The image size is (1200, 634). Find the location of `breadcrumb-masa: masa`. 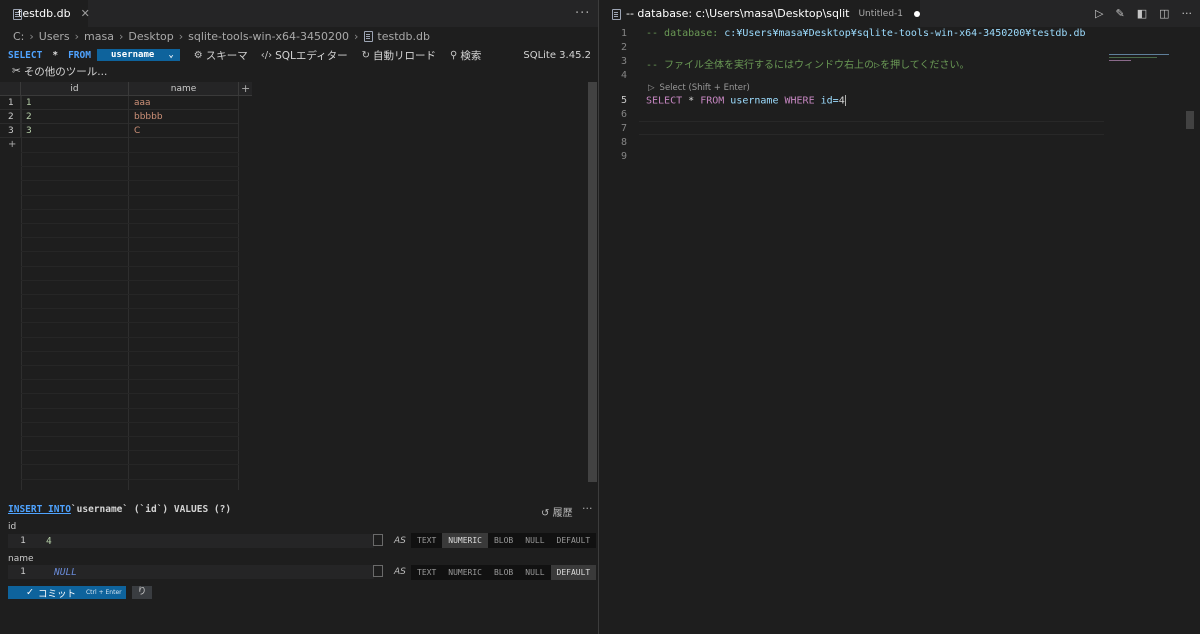

breadcrumb-masa: masa is located at coordinates (99, 36).